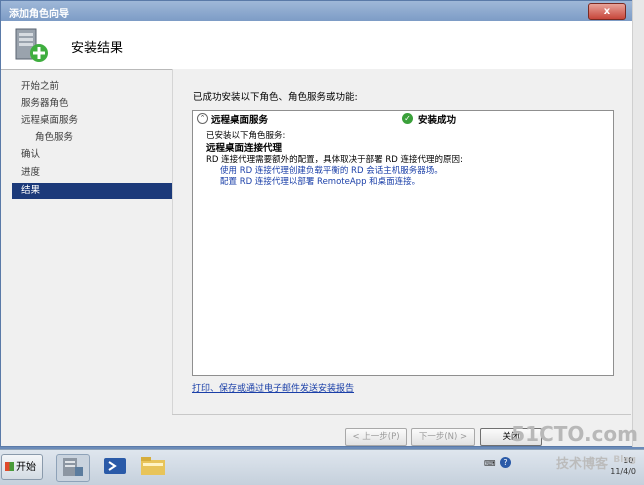  What do you see at coordinates (92, 155) in the screenshot?
I see `step-confirmation: 确认` at bounding box center [92, 155].